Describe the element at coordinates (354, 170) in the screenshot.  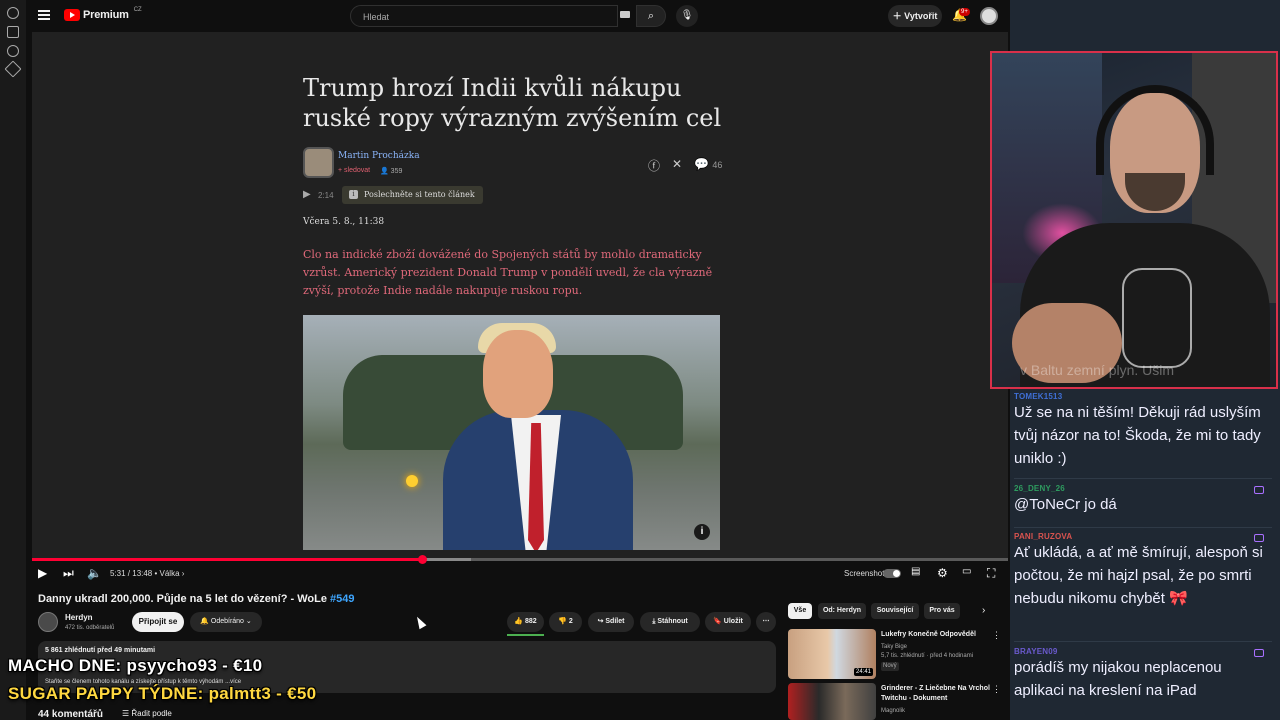
I see `follow-link: + sledovat` at that location.